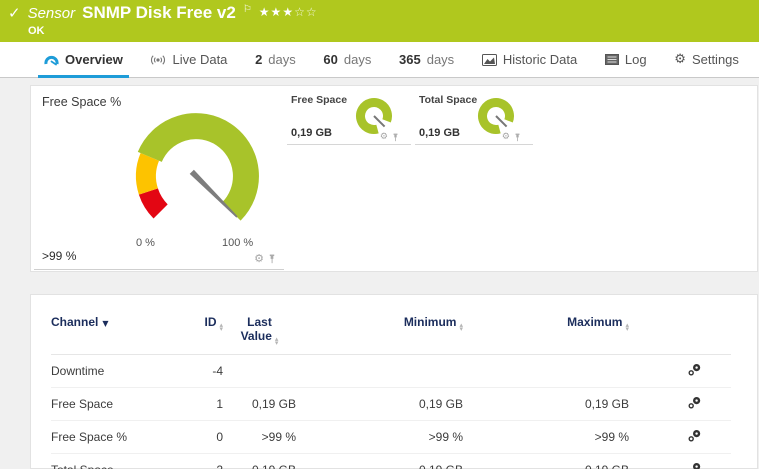  What do you see at coordinates (36, 31) in the screenshot?
I see `status-badge: OK` at bounding box center [36, 31].